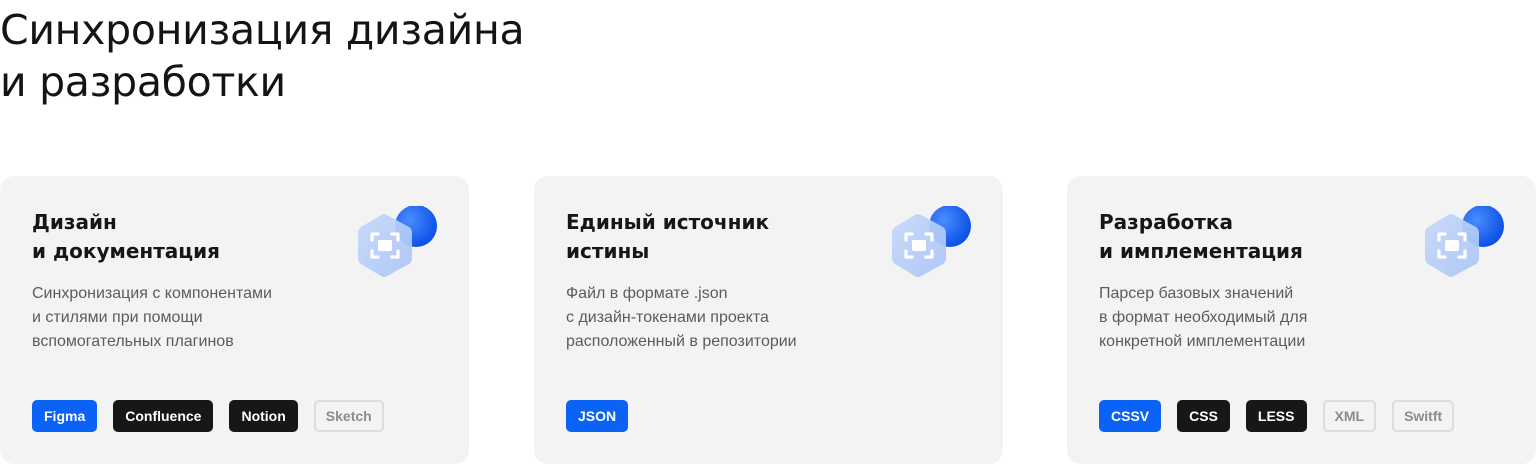 The height and width of the screenshot is (464, 1536). What do you see at coordinates (1201, 251) in the screenshot?
I see `card-title-line-2: и имплементация` at bounding box center [1201, 251].